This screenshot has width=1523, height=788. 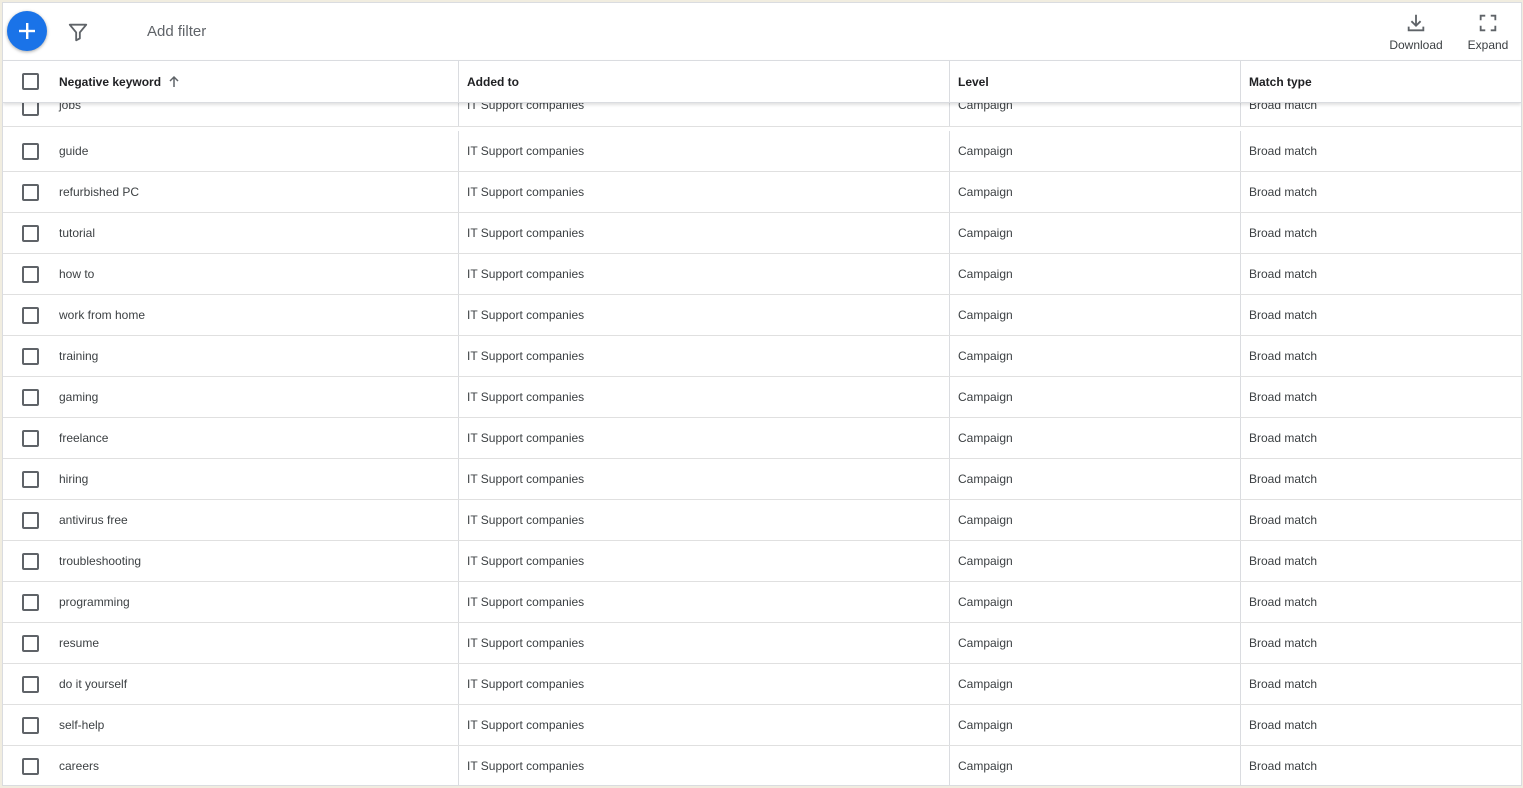 What do you see at coordinates (257, 274) in the screenshot?
I see `keyword-cell: how to` at bounding box center [257, 274].